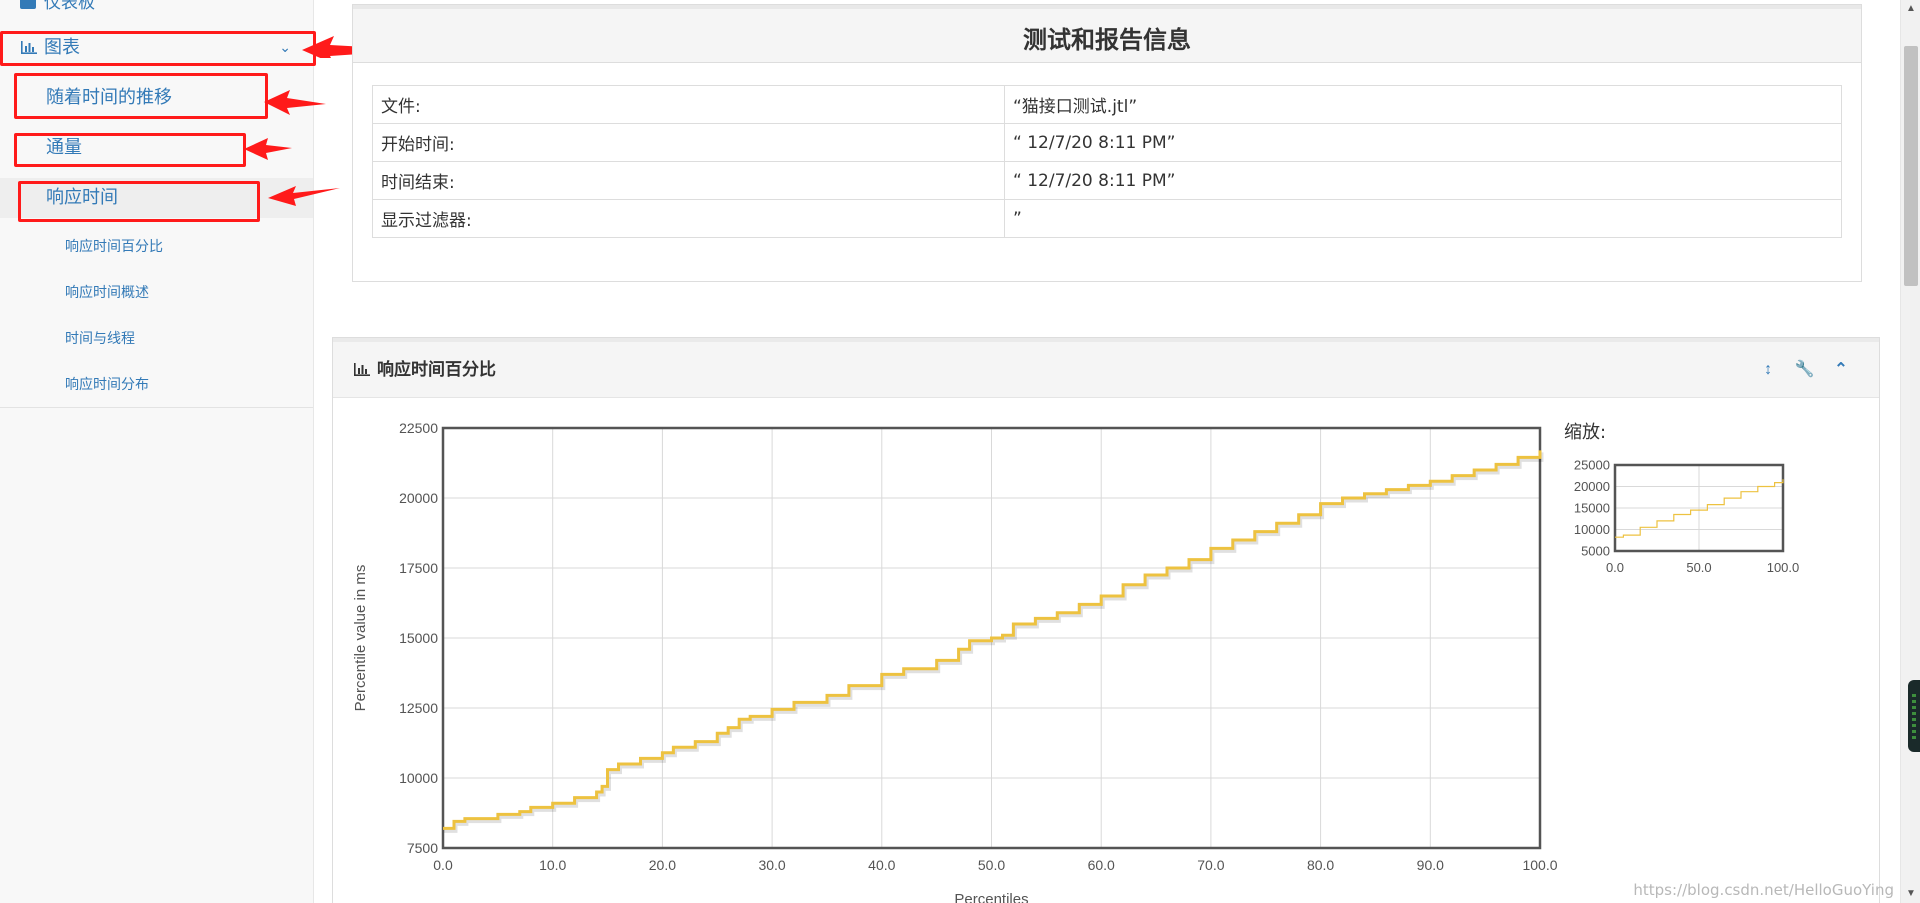 The image size is (1920, 903). What do you see at coordinates (881, 865) in the screenshot?
I see `x-tick-label: 40.0` at bounding box center [881, 865].